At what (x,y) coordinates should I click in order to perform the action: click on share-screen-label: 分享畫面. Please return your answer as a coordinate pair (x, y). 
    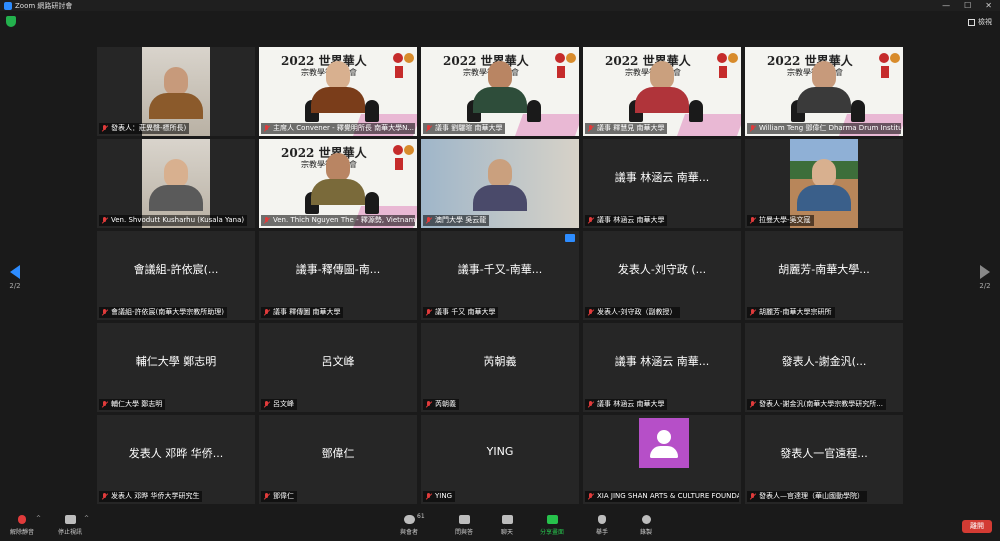
    Looking at the image, I should click on (552, 532).